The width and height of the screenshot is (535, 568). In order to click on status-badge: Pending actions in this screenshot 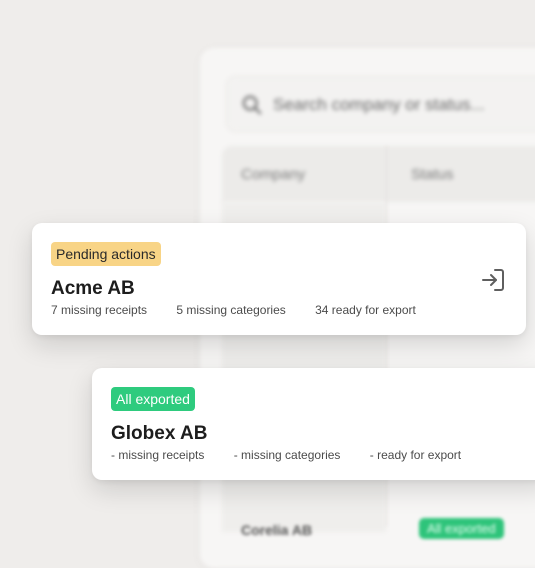, I will do `click(106, 254)`.